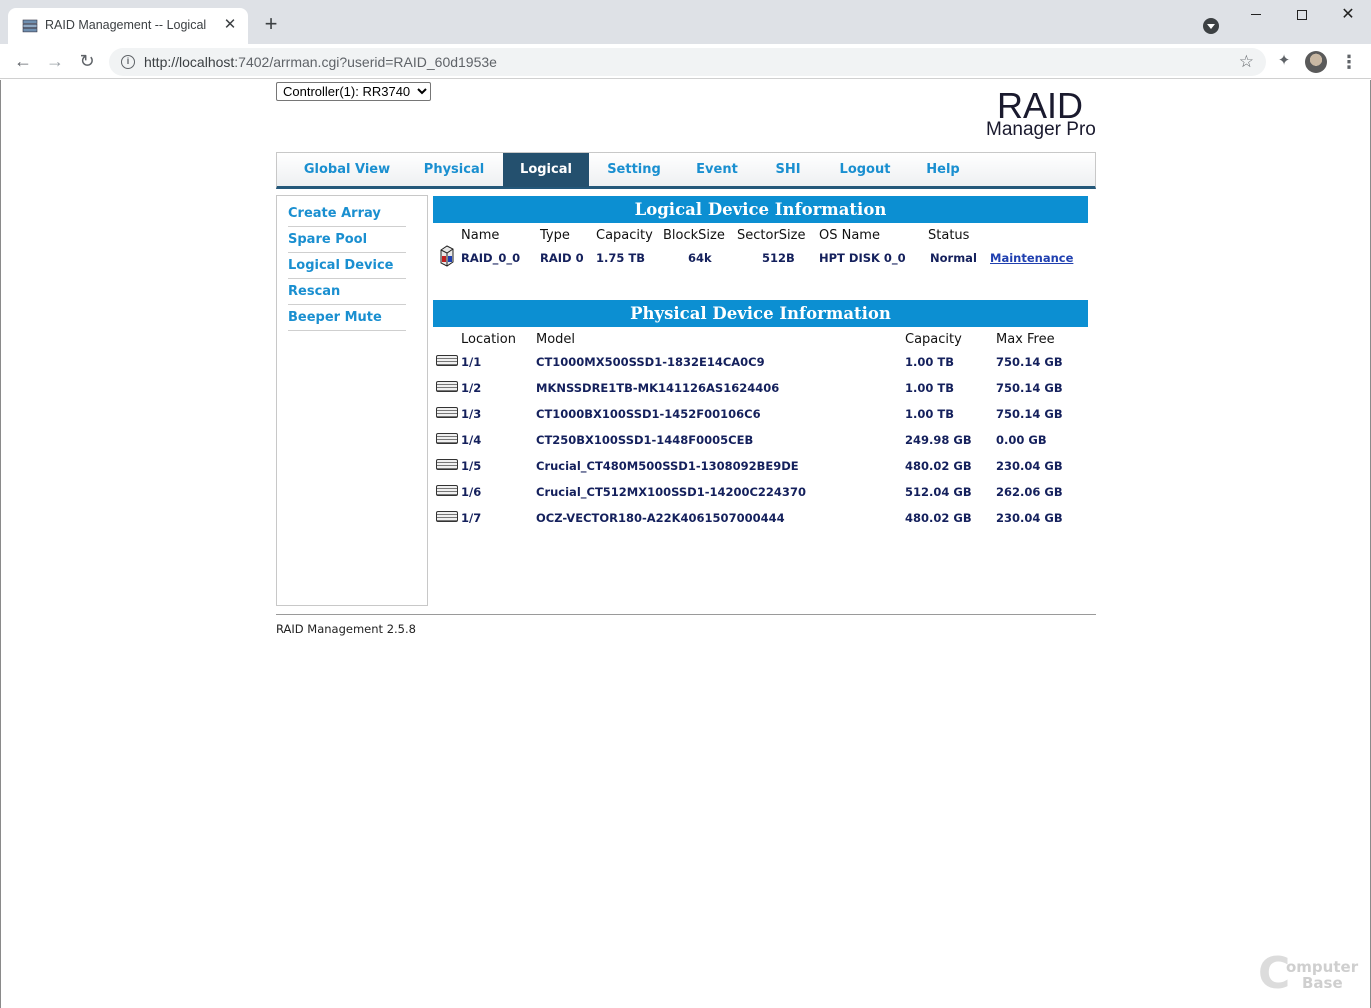 The width and height of the screenshot is (1371, 1008). Describe the element at coordinates (700, 258) in the screenshot. I see `logical-cell-blocksize: 64k` at that location.